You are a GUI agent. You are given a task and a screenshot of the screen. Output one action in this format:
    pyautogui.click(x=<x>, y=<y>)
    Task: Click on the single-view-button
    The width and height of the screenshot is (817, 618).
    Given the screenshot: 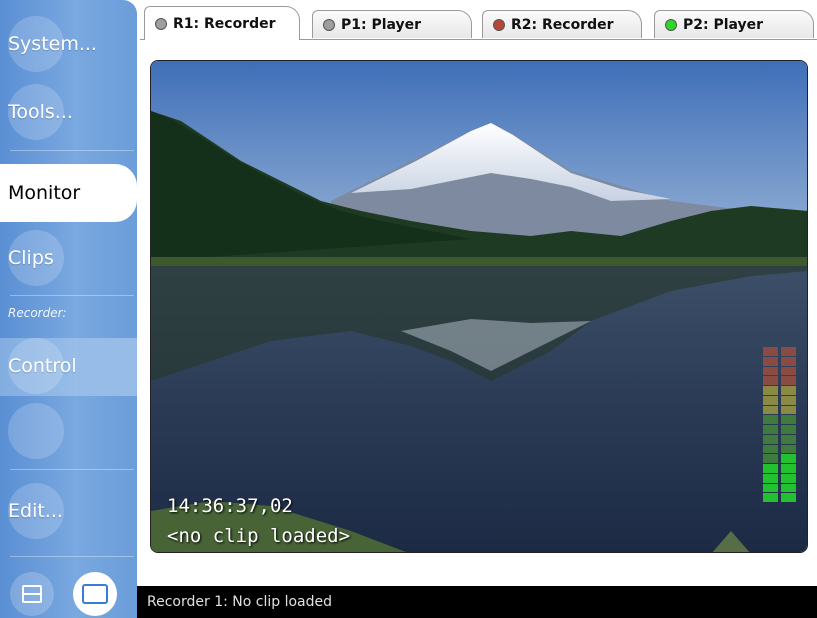 What is the action you would take?
    pyautogui.click(x=95, y=594)
    